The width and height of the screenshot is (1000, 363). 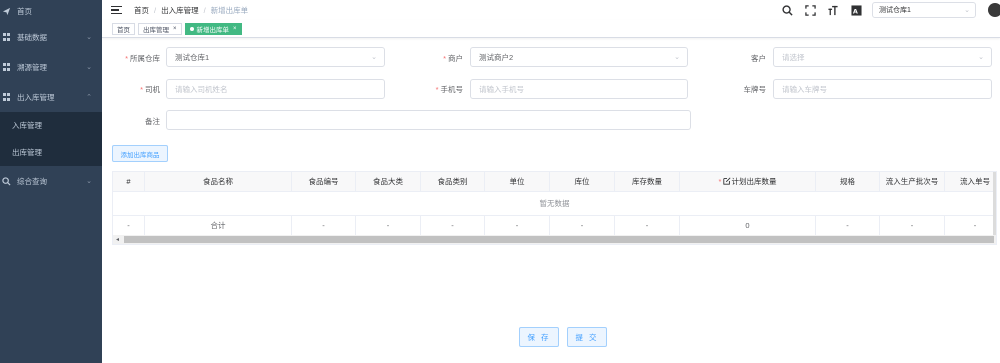 I want to click on save-button: 保 存, so click(x=539, y=337).